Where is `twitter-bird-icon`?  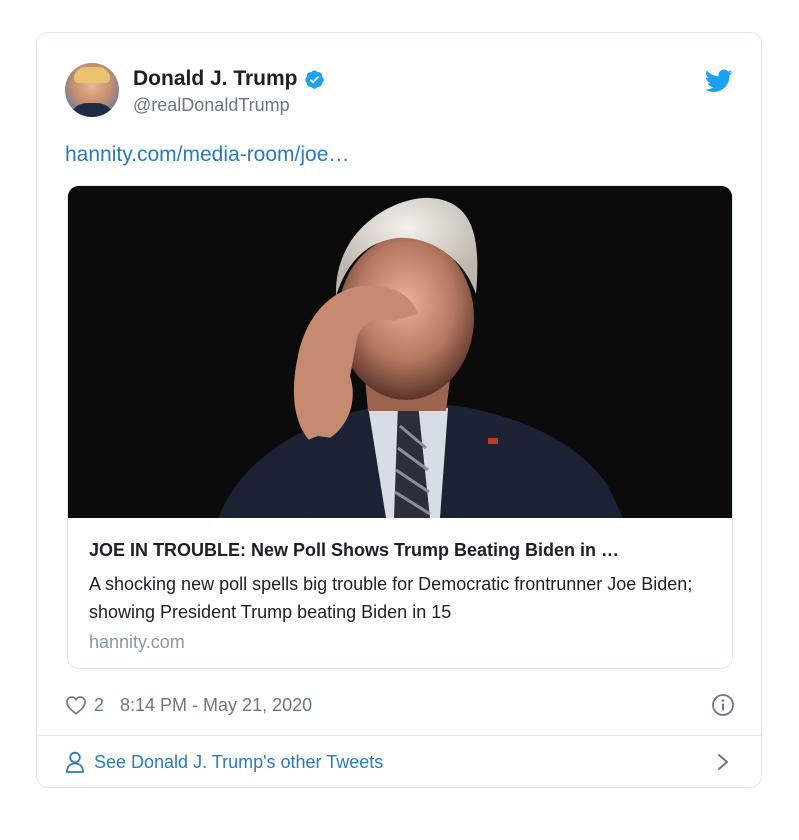 twitter-bird-icon is located at coordinates (719, 81).